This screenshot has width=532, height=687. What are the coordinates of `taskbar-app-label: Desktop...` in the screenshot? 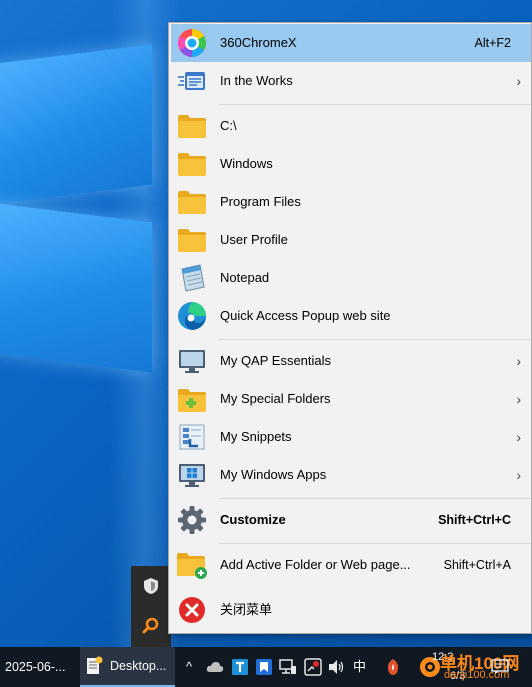 It's located at (138, 666).